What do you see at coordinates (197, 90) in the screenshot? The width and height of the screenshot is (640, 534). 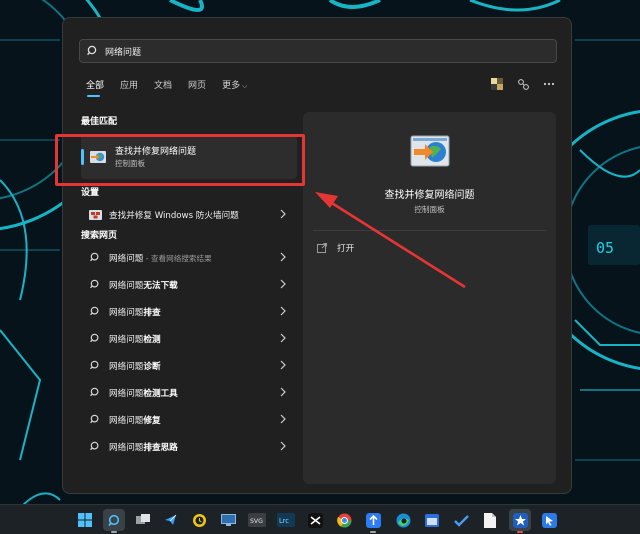 I see `tab-web: 网页` at bounding box center [197, 90].